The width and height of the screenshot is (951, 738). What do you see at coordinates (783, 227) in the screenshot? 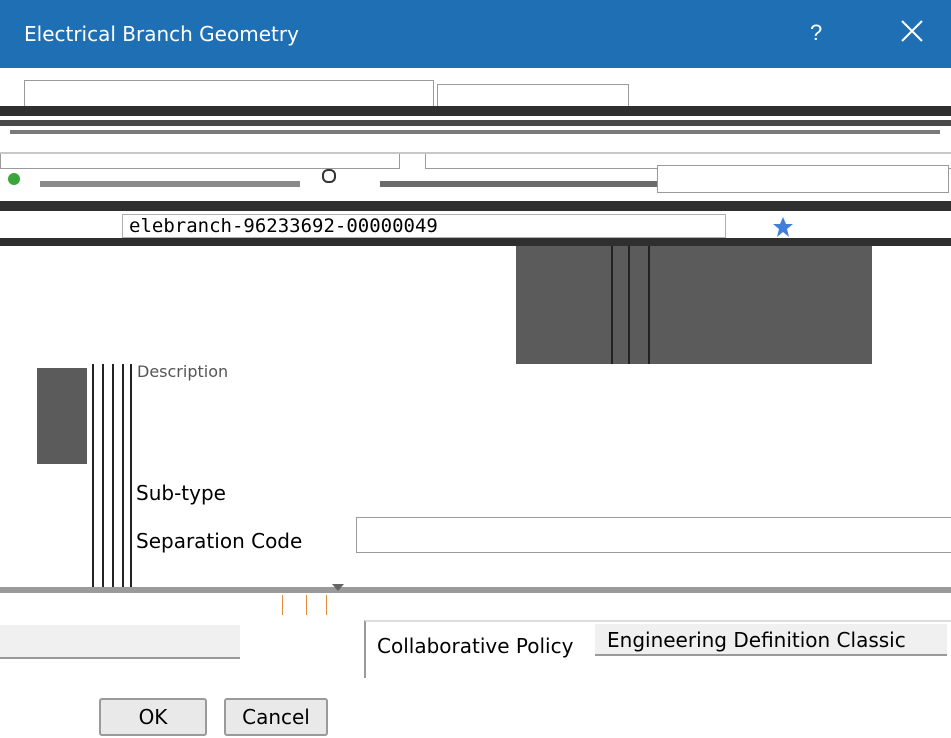
I see `favorite-star-icon` at bounding box center [783, 227].